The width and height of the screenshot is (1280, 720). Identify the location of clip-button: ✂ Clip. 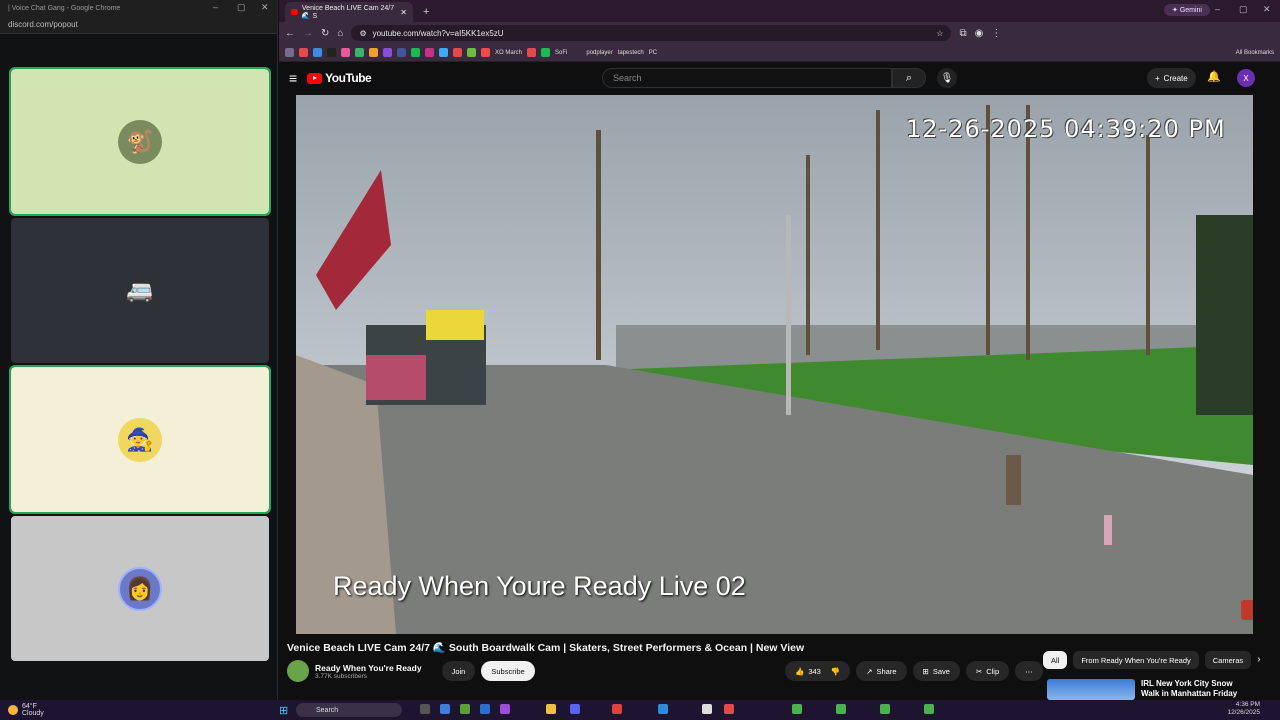
(987, 671).